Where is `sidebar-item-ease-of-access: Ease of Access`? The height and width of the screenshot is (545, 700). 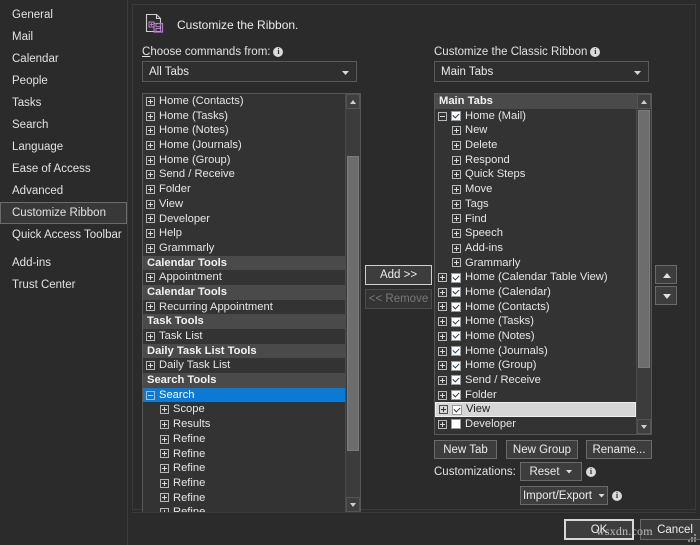
sidebar-item-ease-of-access: Ease of Access is located at coordinates (63, 169).